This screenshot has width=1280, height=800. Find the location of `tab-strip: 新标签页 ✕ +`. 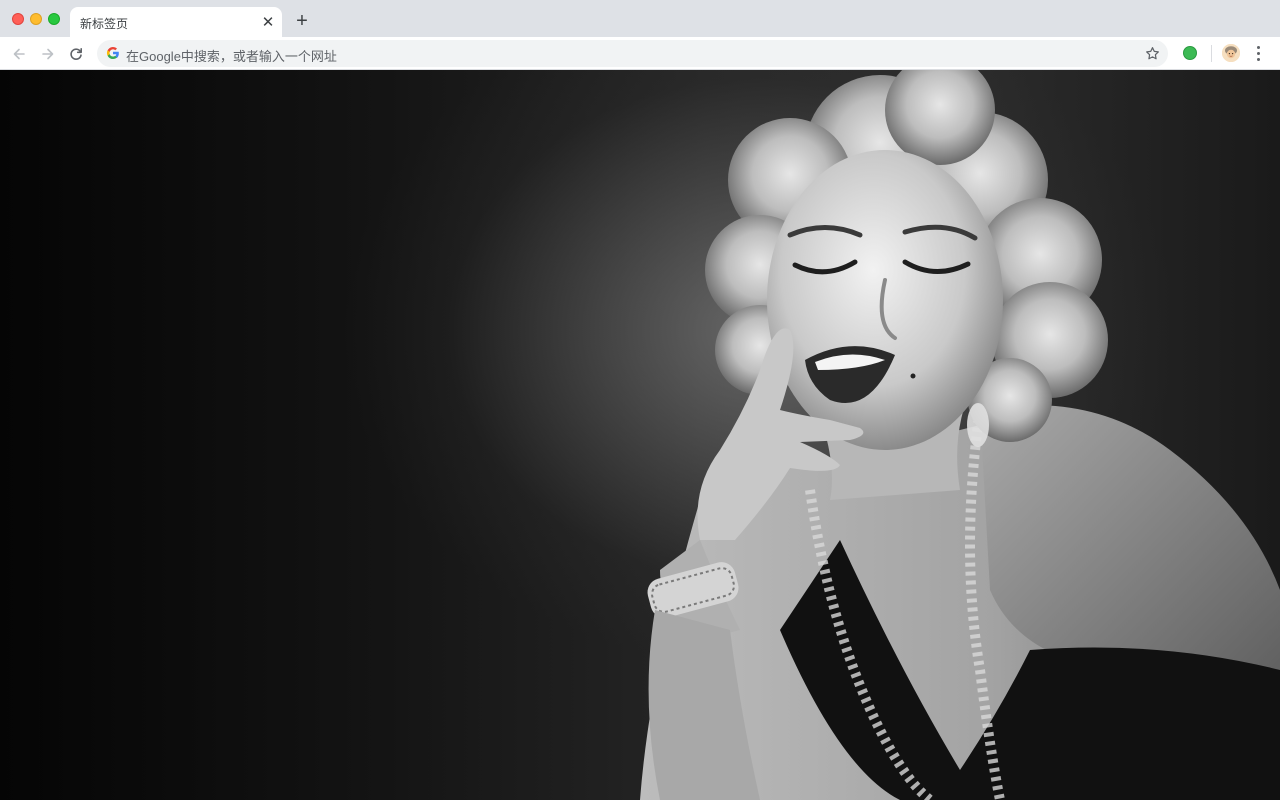

tab-strip: 新标签页 ✕ + is located at coordinates (640, 18).